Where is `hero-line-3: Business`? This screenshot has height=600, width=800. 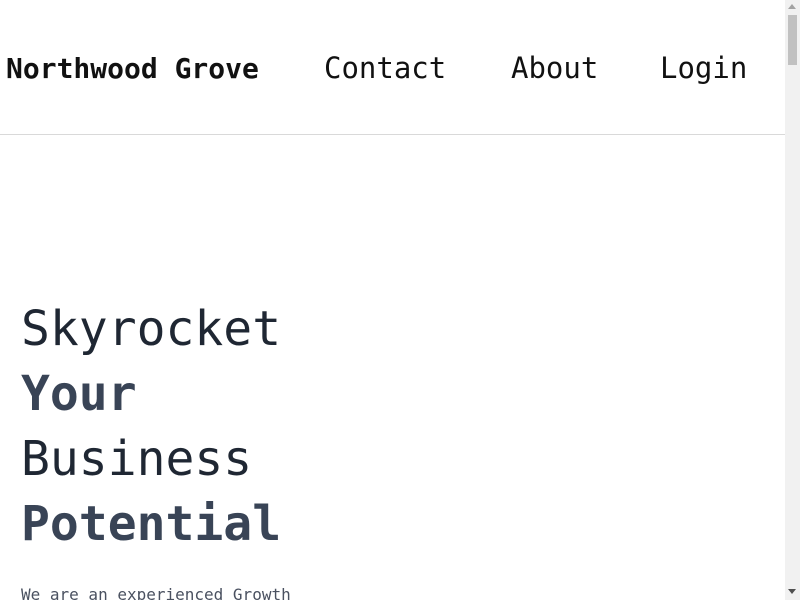
hero-line-3: Business is located at coordinates (137, 459).